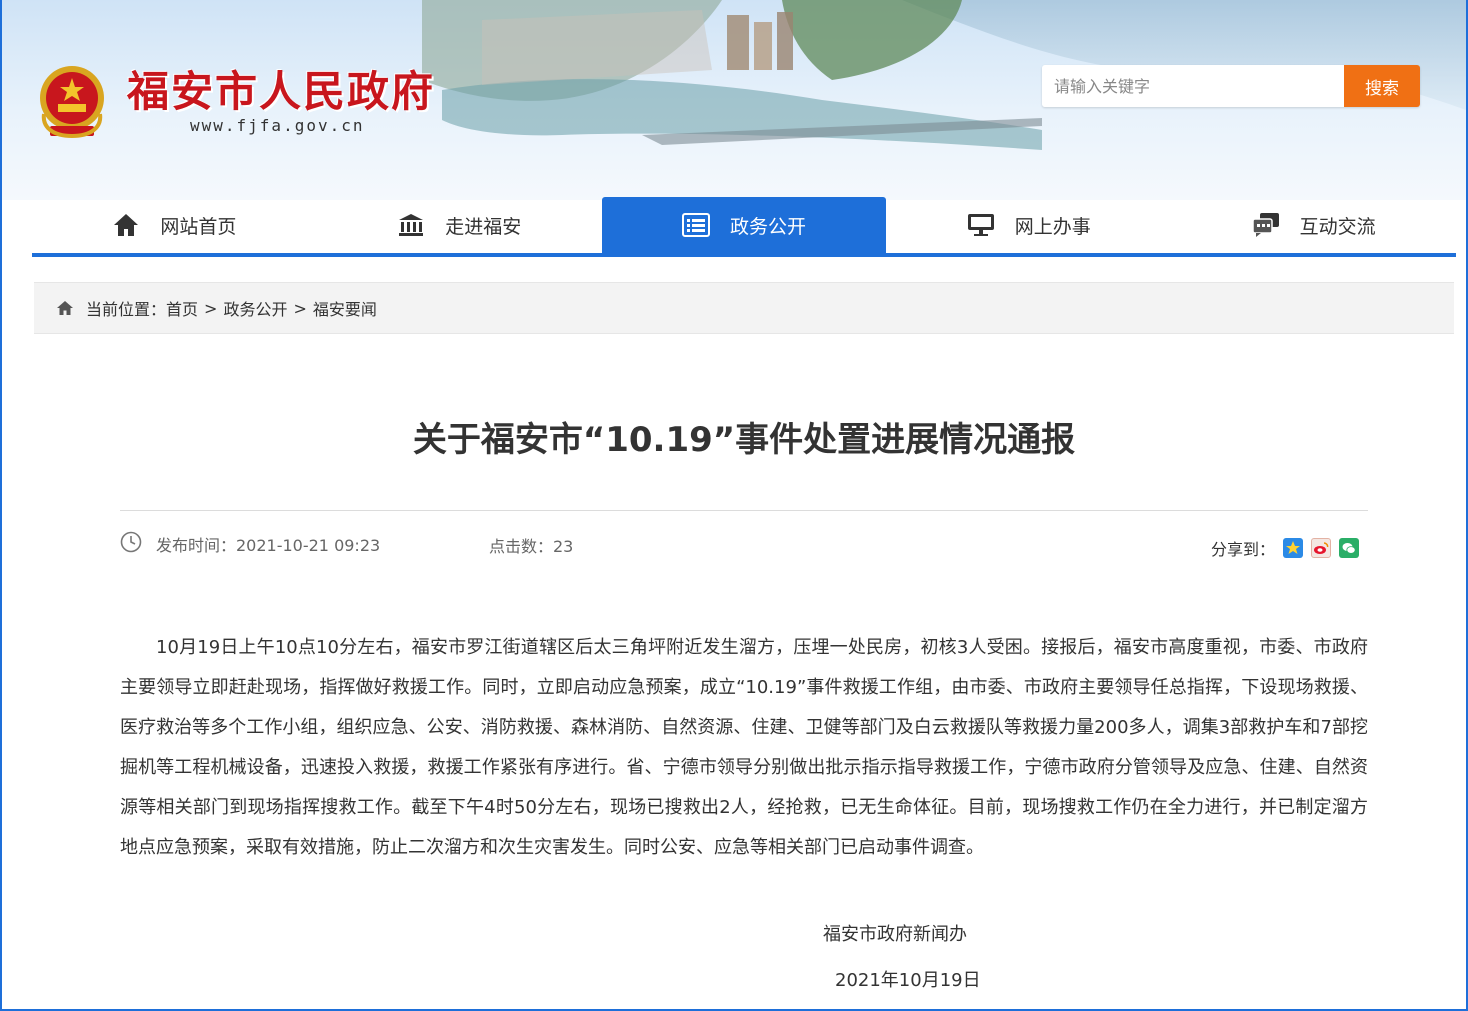 The height and width of the screenshot is (1011, 1468). Describe the element at coordinates (277, 125) in the screenshot. I see `site-url: www.fjfa.gov.cn` at that location.